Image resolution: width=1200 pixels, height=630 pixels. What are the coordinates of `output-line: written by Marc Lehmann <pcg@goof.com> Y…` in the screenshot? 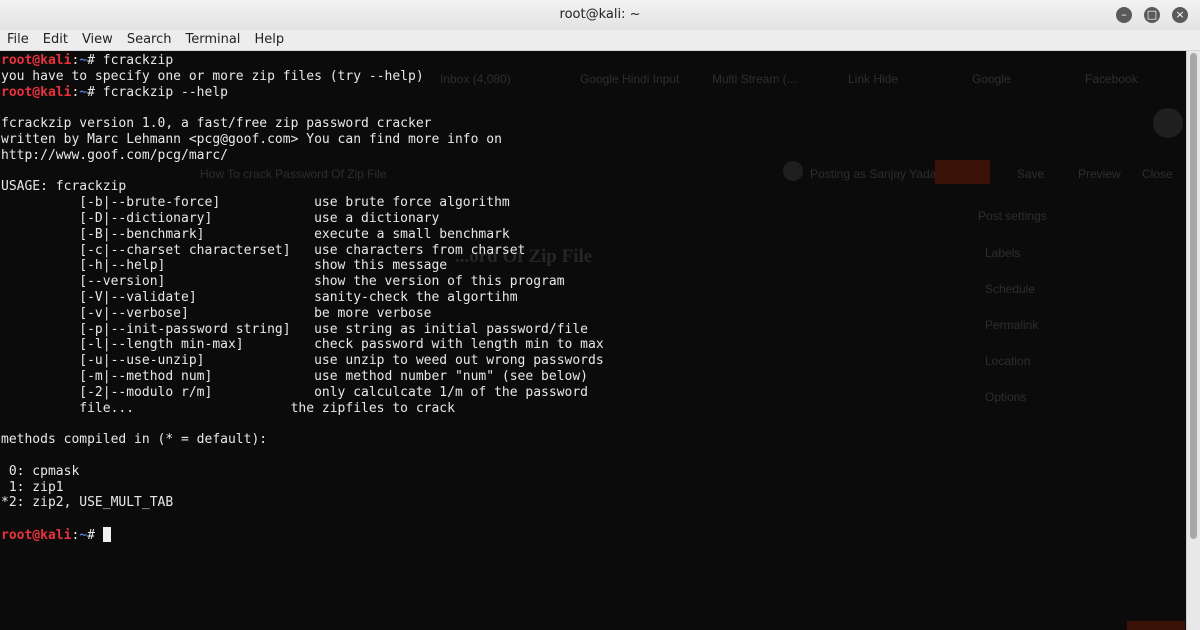 It's located at (251, 139).